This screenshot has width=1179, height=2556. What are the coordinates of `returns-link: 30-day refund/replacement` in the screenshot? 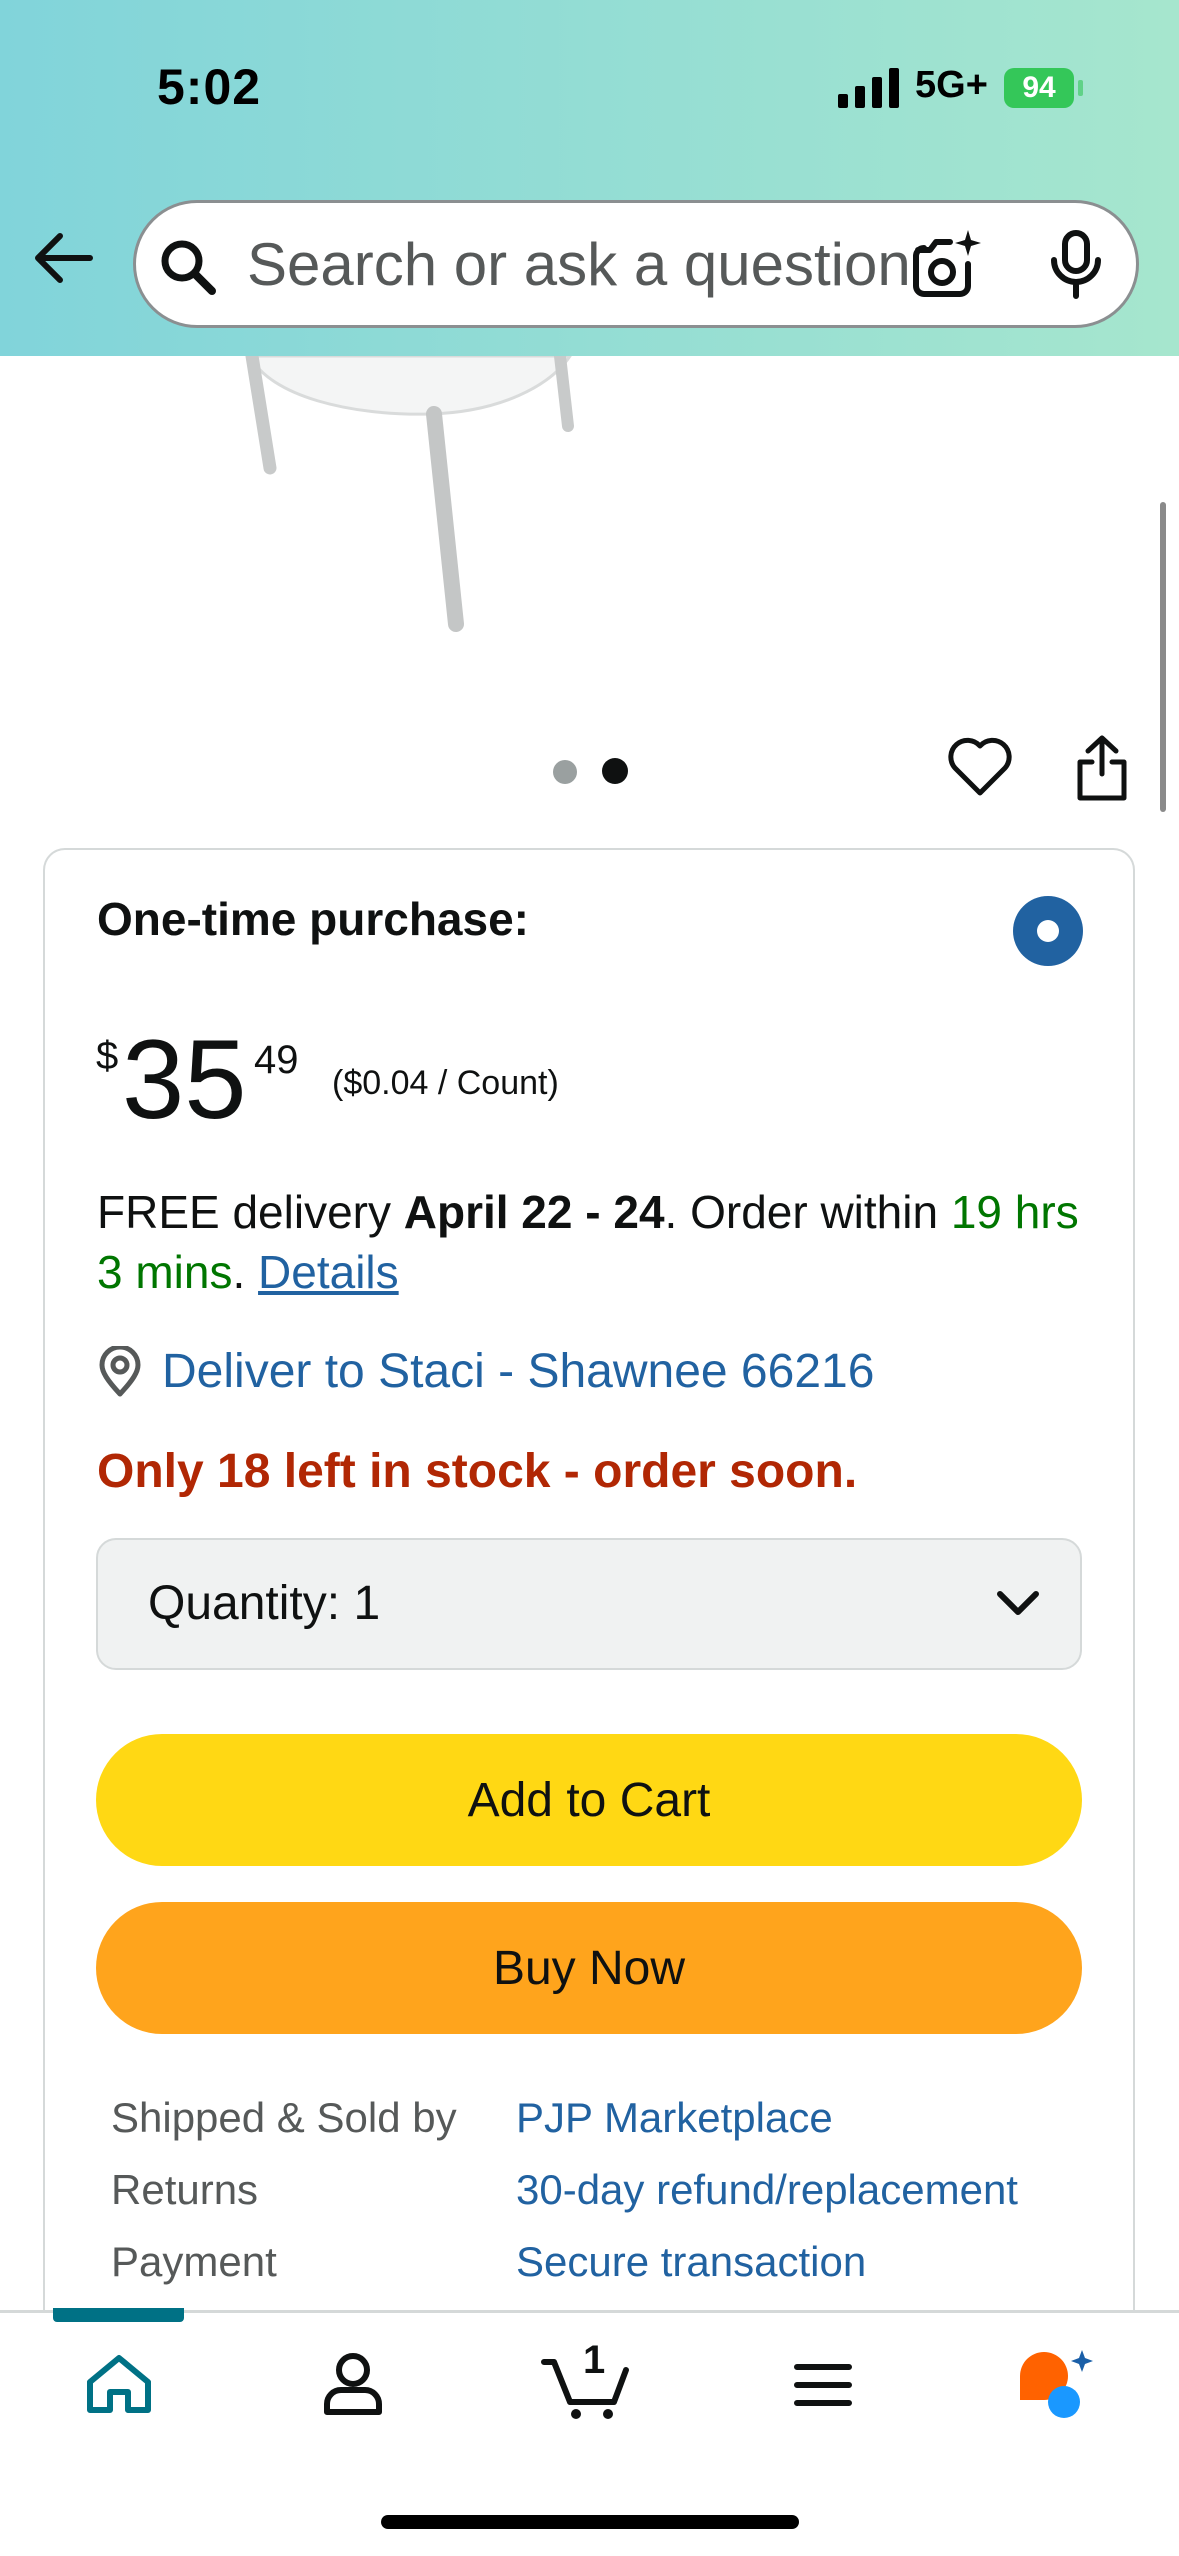 It's located at (767, 2190).